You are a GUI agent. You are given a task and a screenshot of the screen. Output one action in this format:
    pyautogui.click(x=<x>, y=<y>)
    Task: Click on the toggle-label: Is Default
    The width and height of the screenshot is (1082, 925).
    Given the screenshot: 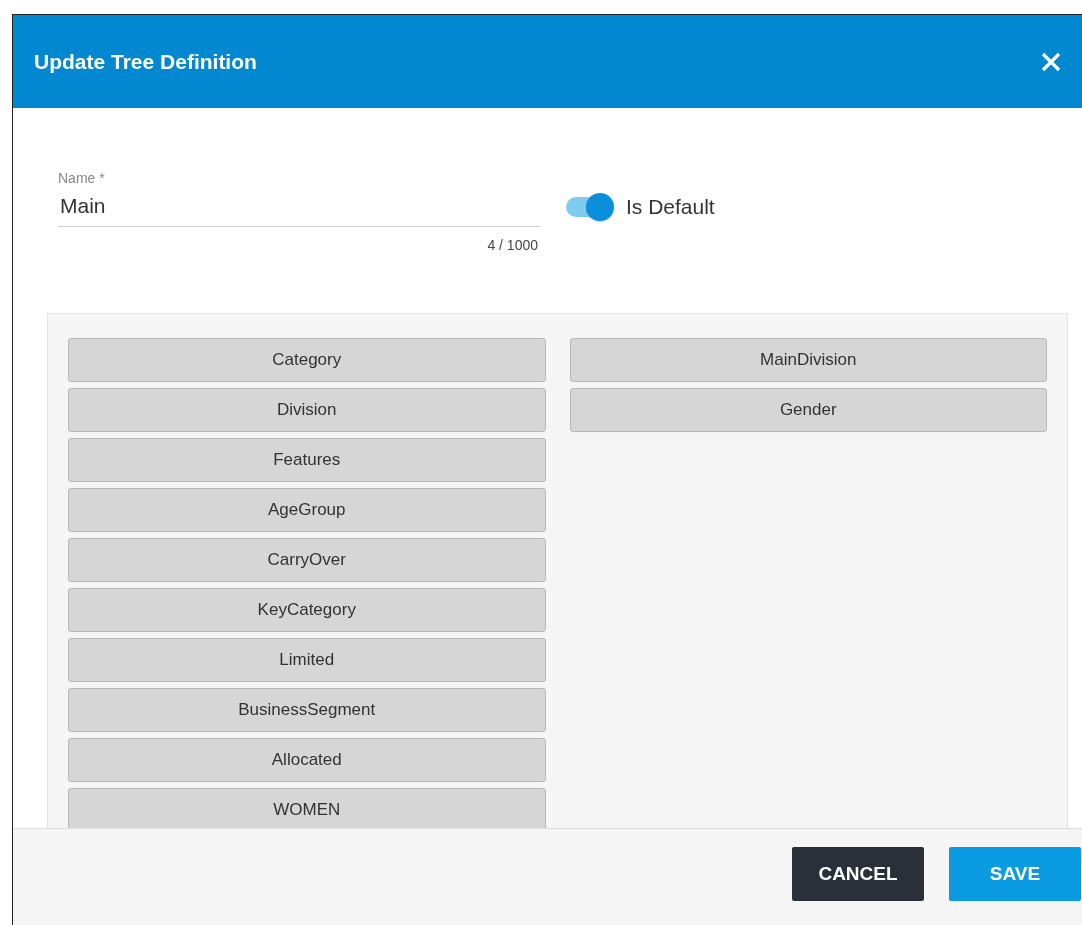 What is the action you would take?
    pyautogui.click(x=670, y=207)
    